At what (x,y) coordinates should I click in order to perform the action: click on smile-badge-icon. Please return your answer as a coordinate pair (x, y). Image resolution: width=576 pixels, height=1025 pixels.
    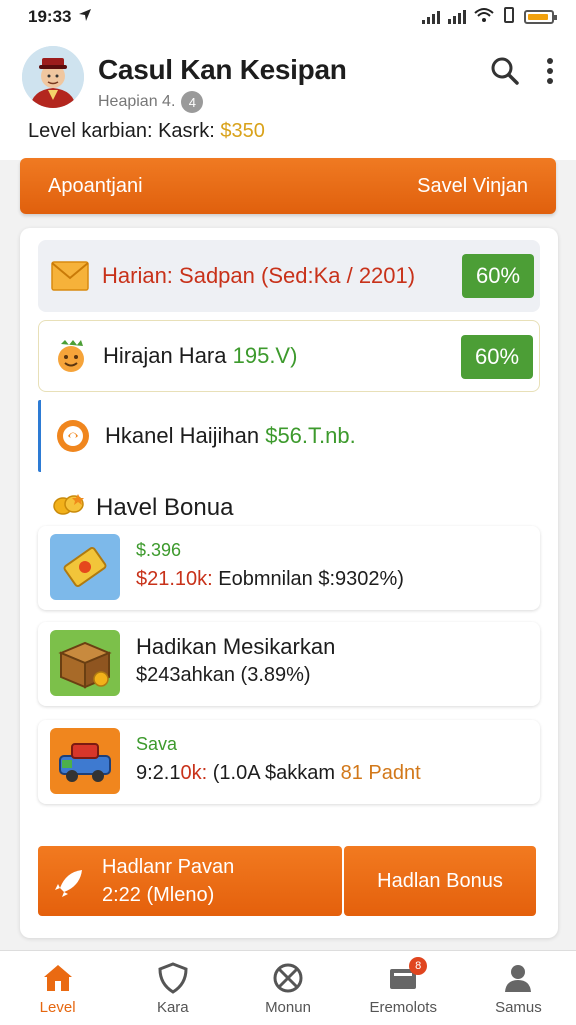
    Looking at the image, I should click on (71, 356).